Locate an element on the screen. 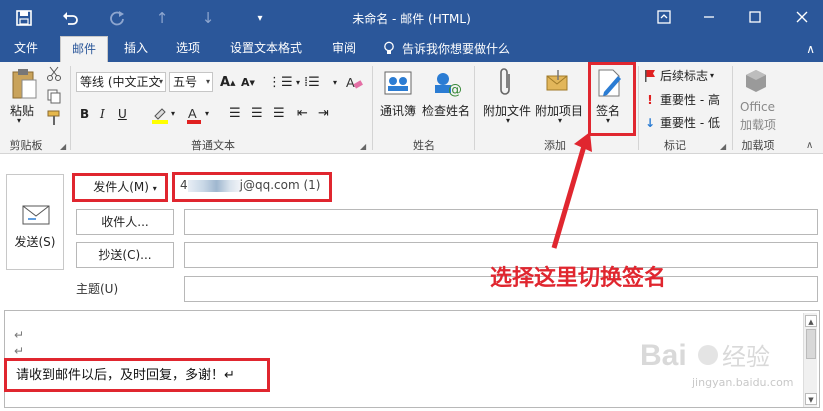 The width and height of the screenshot is (823, 411). shrink-font-icon: A ▼ is located at coordinates (248, 83).